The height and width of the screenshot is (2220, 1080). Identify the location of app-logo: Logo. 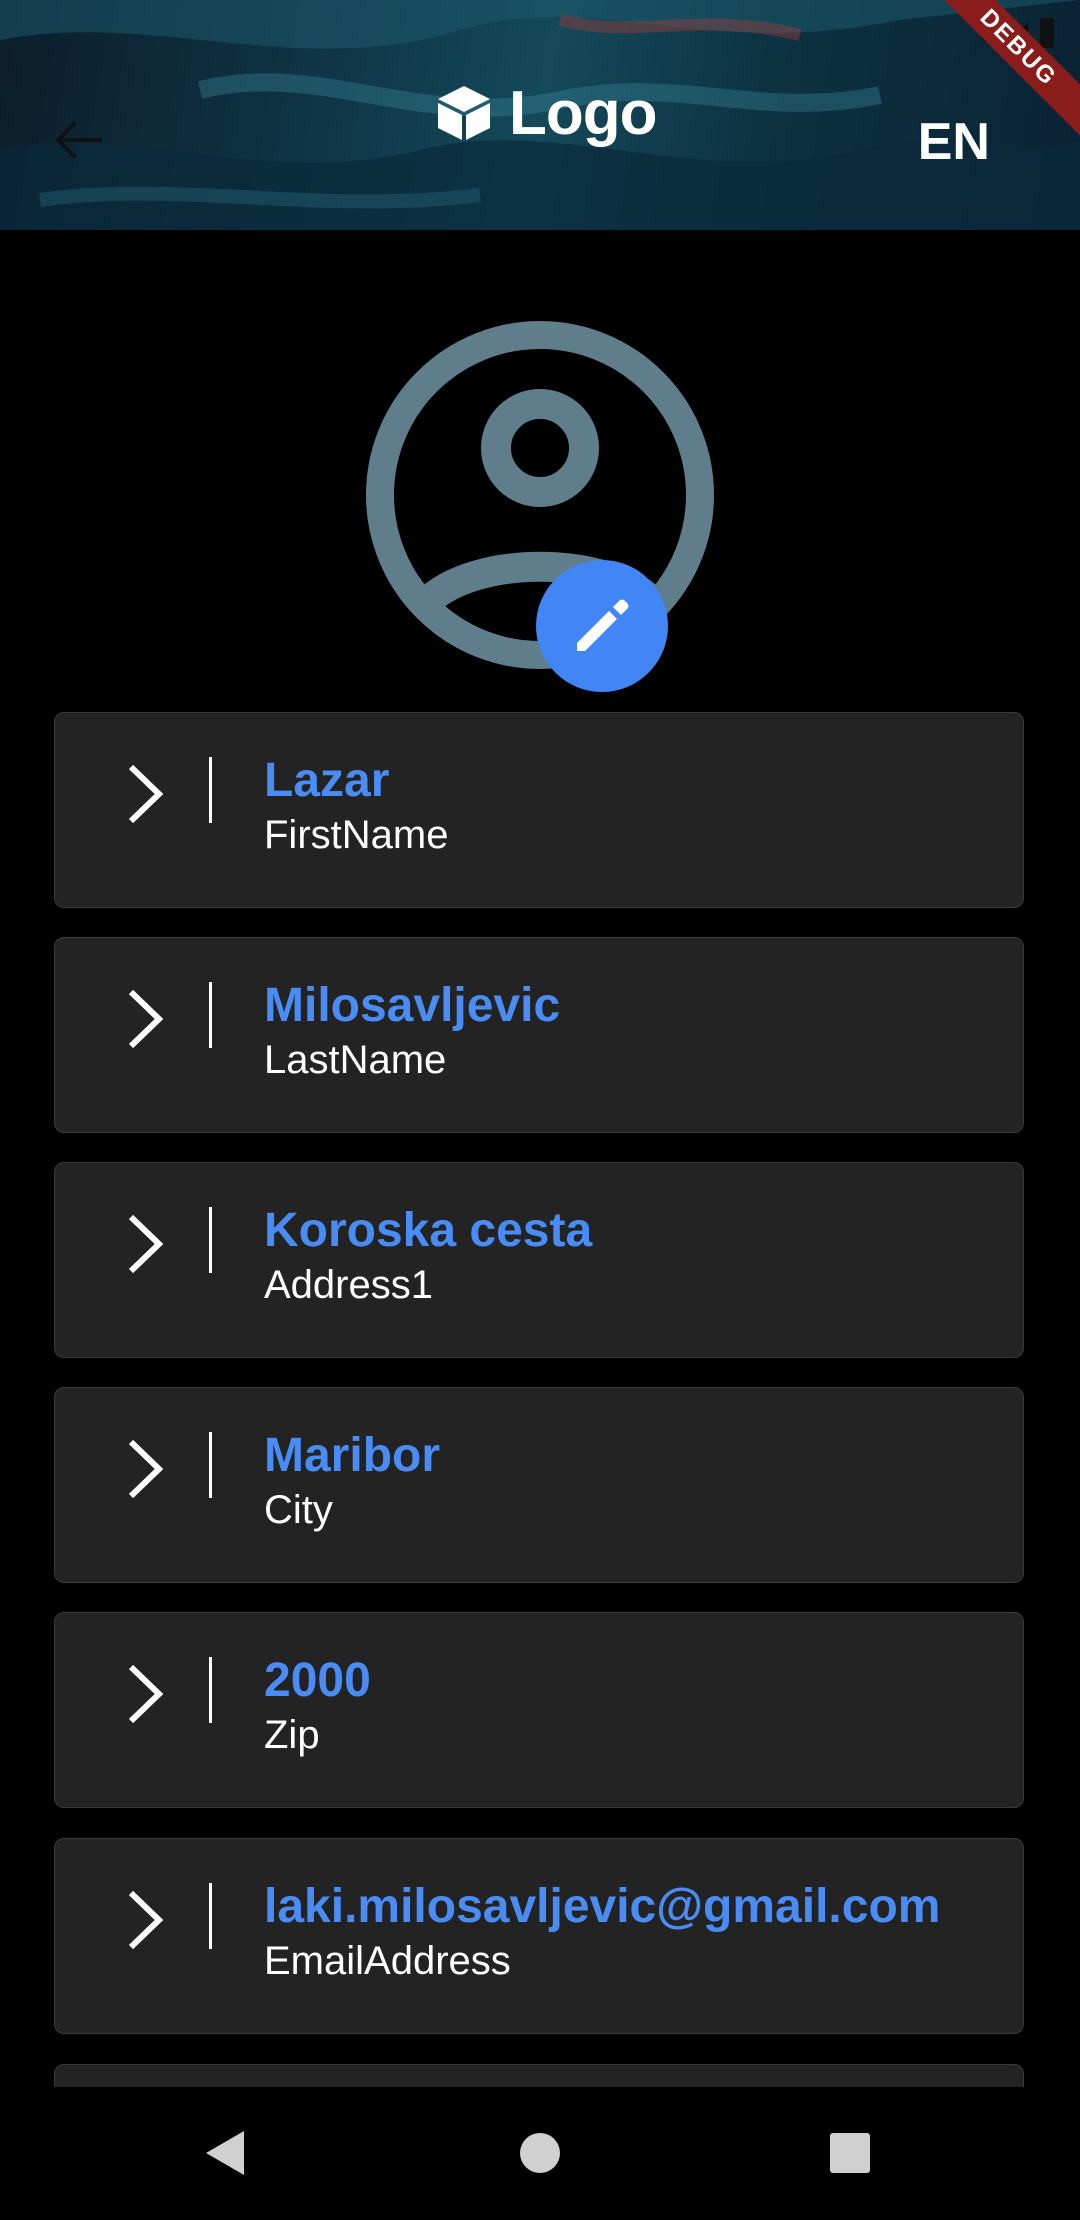
(546, 113).